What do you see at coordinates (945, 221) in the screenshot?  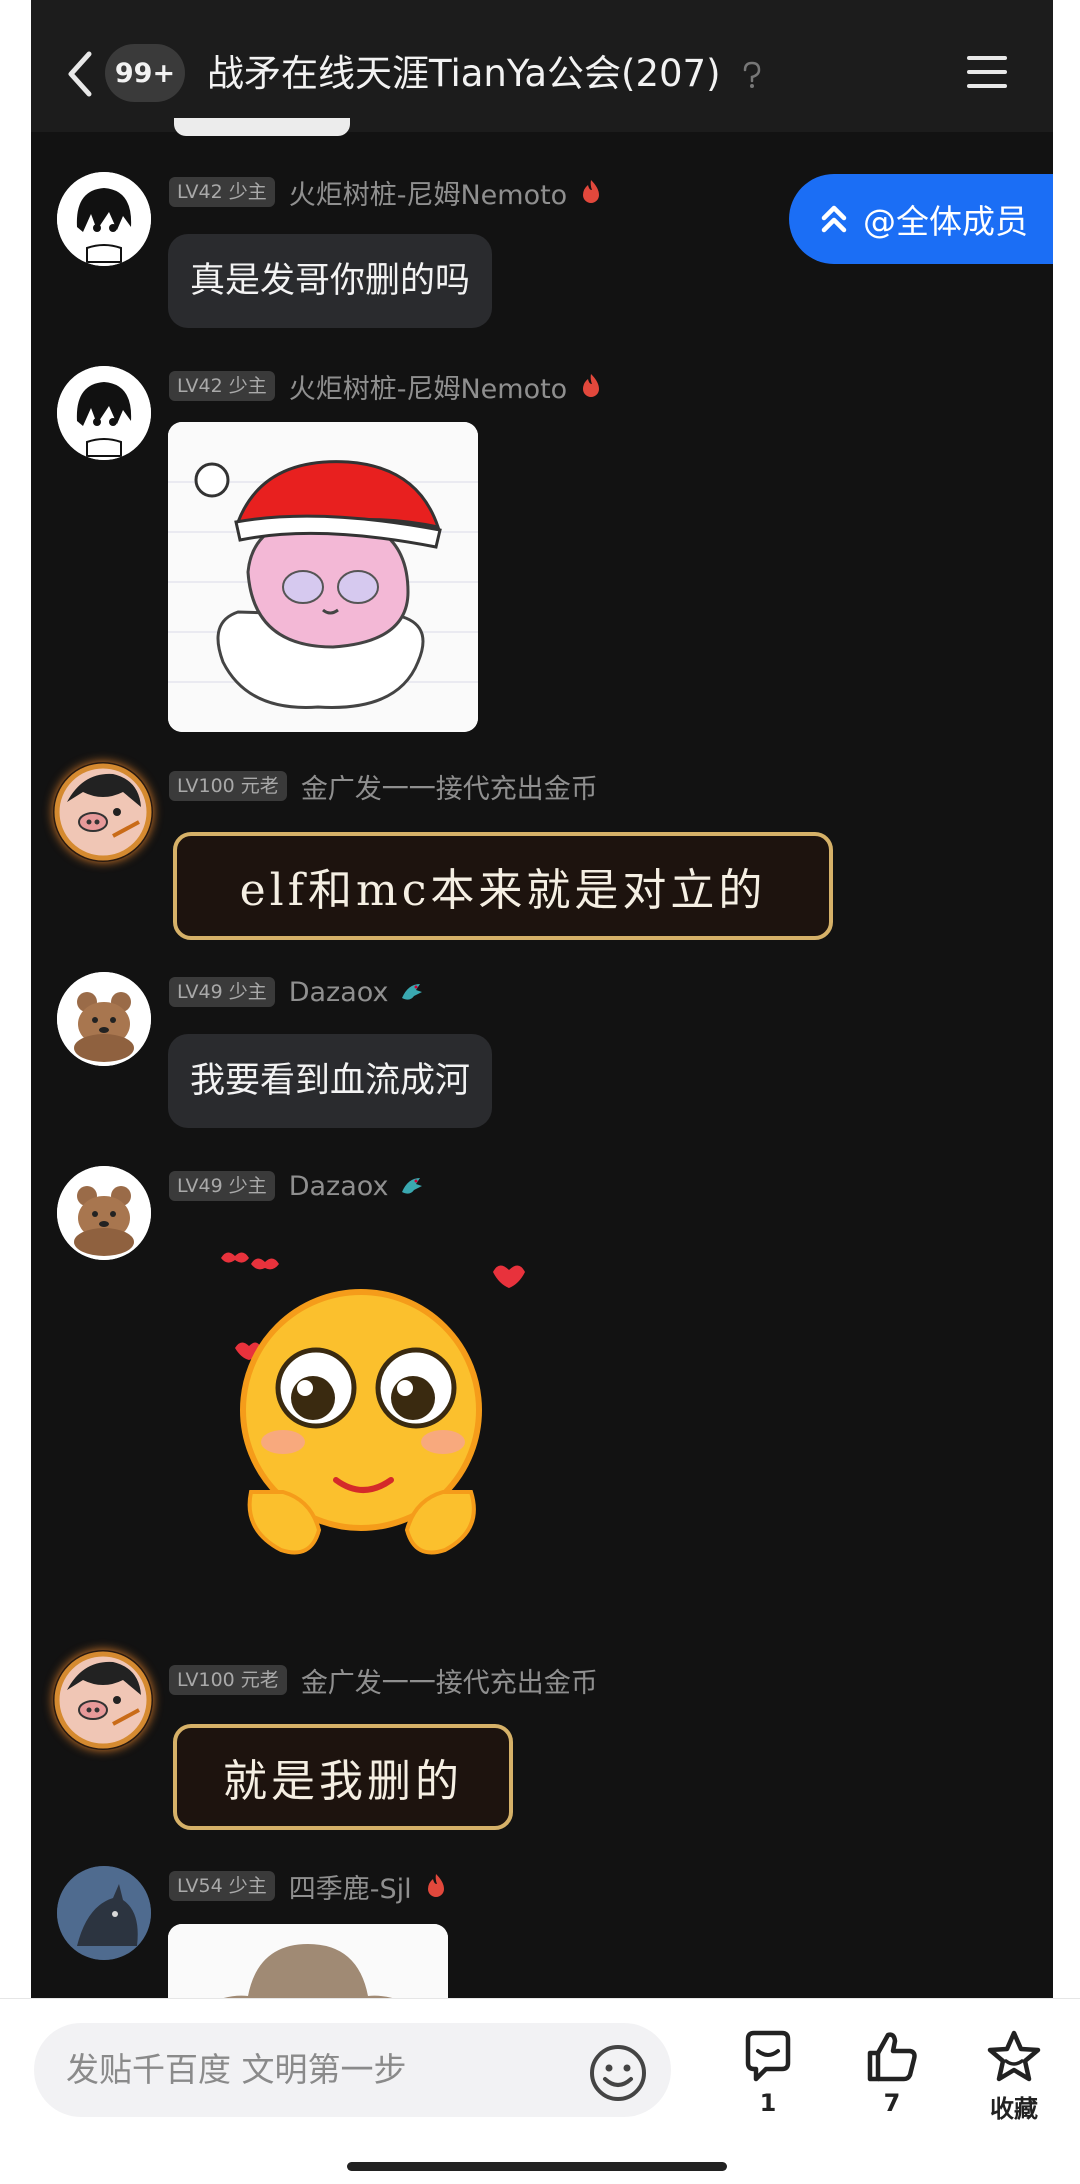 I see `at-all-label: @全体成员` at bounding box center [945, 221].